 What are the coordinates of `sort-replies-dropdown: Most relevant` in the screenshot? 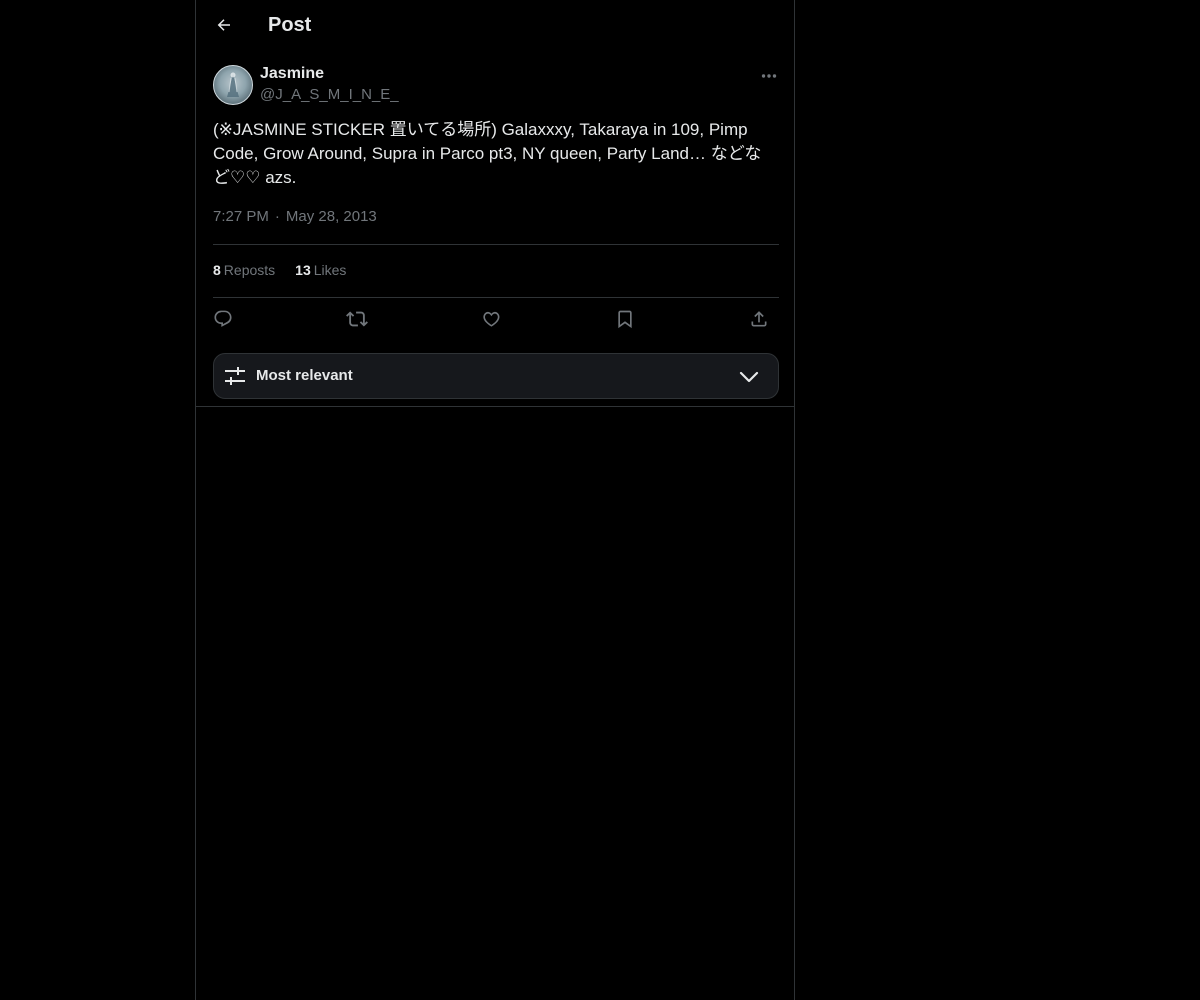 It's located at (496, 376).